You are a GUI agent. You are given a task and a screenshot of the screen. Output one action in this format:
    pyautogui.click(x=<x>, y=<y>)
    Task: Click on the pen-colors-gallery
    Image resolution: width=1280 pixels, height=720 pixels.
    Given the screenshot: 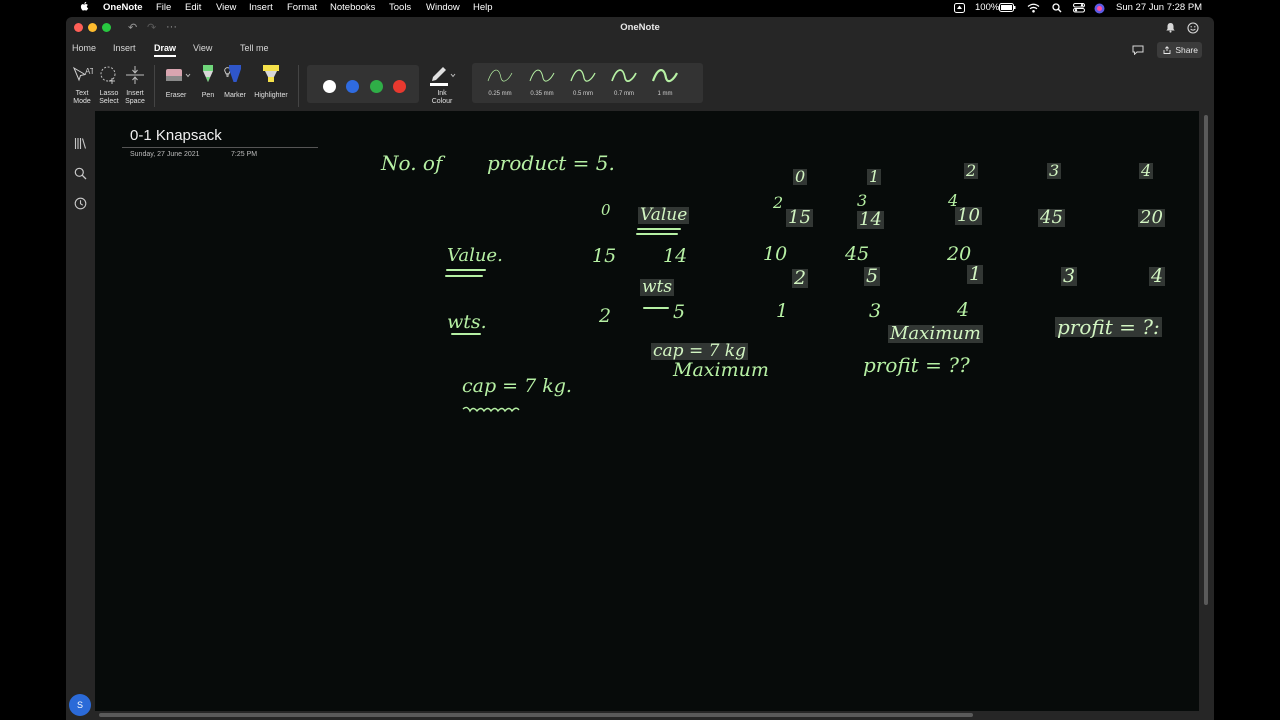 What is the action you would take?
    pyautogui.click(x=363, y=84)
    